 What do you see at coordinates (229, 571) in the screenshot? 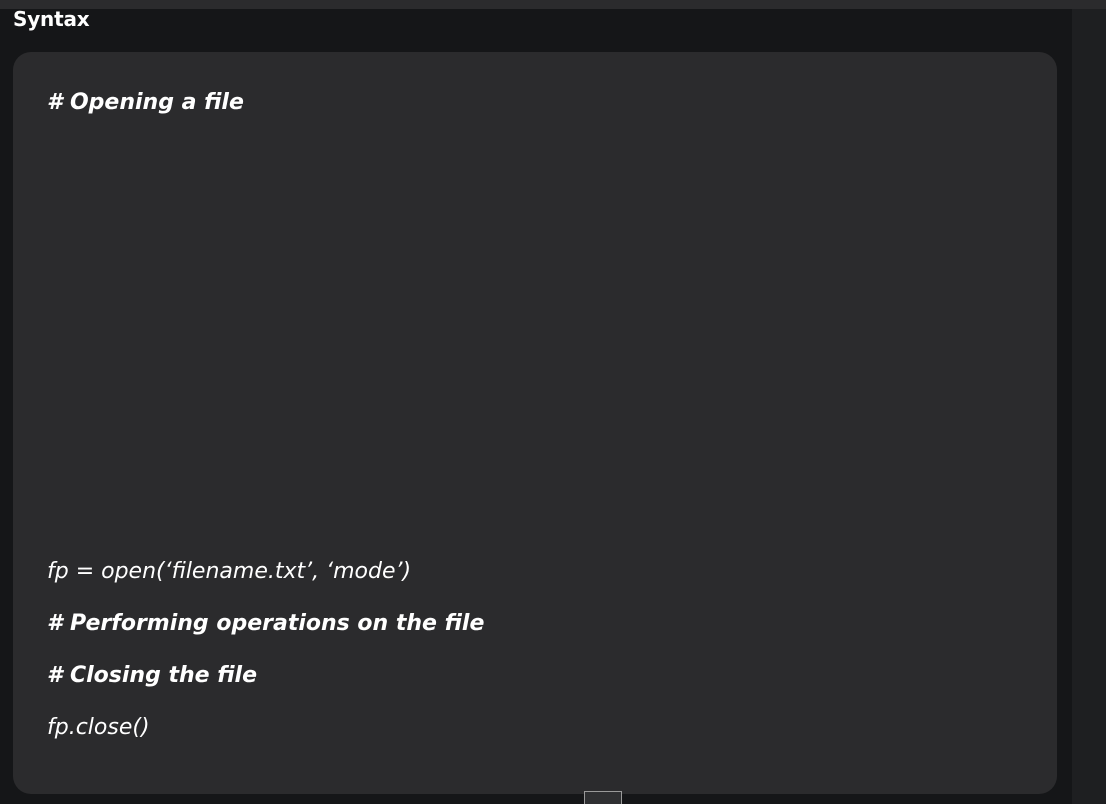
I see `code-open-call: fp = open(‘filename.txt’, ‘mode’)` at bounding box center [229, 571].